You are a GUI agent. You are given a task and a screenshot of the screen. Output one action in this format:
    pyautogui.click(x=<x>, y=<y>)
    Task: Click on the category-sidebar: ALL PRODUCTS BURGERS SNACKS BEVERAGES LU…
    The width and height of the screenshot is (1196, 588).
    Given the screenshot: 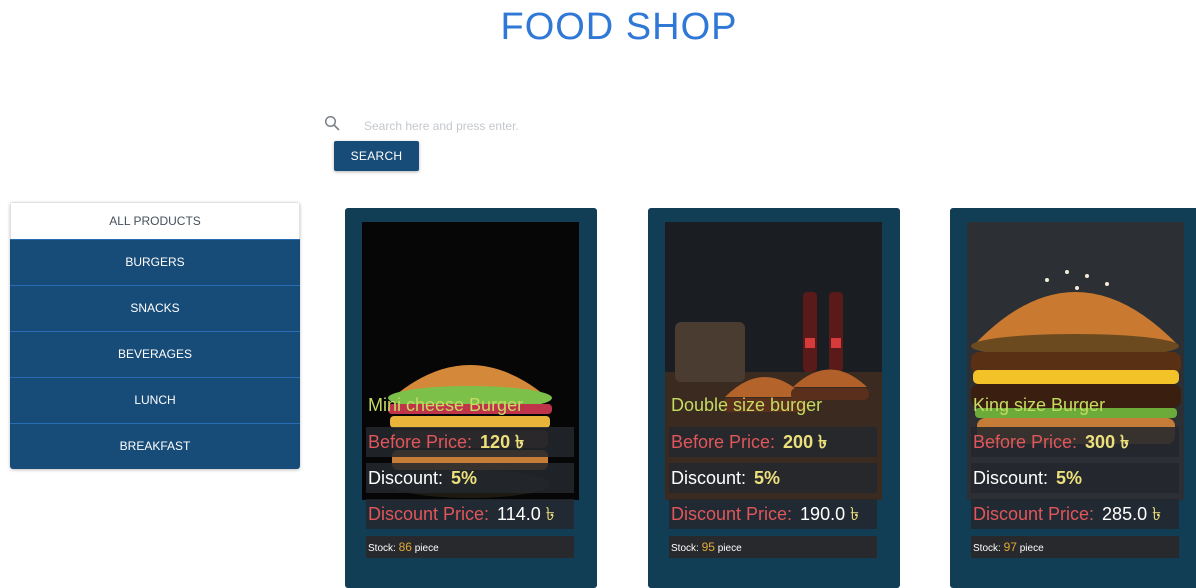 What is the action you would take?
    pyautogui.click(x=155, y=335)
    